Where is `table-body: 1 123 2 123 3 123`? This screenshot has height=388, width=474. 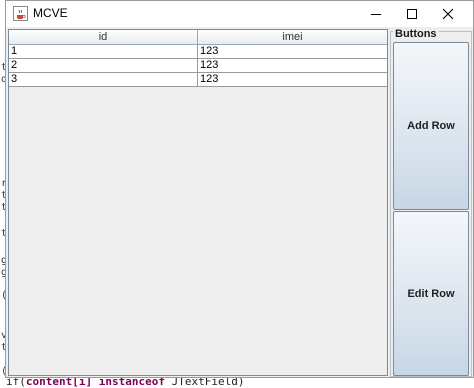
table-body: 1 123 2 123 3 123 is located at coordinates (198, 66).